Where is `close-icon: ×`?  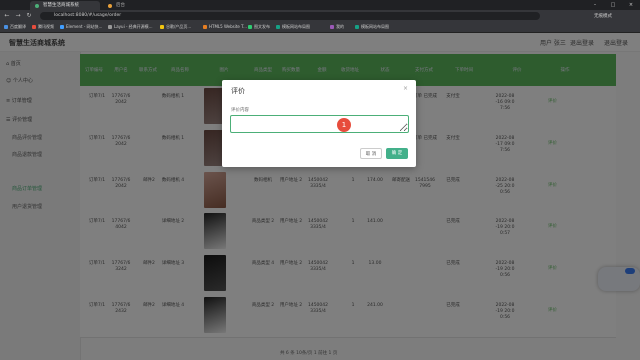
close-icon: × is located at coordinates (405, 88).